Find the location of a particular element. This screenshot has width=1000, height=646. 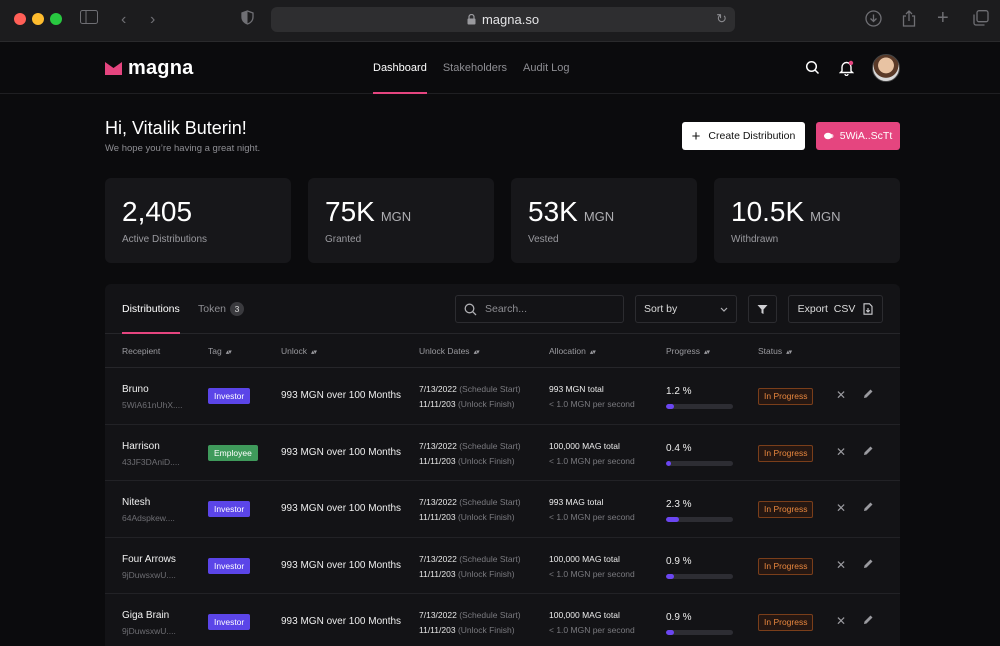

progress-percent: 1.2 % is located at coordinates (679, 391).